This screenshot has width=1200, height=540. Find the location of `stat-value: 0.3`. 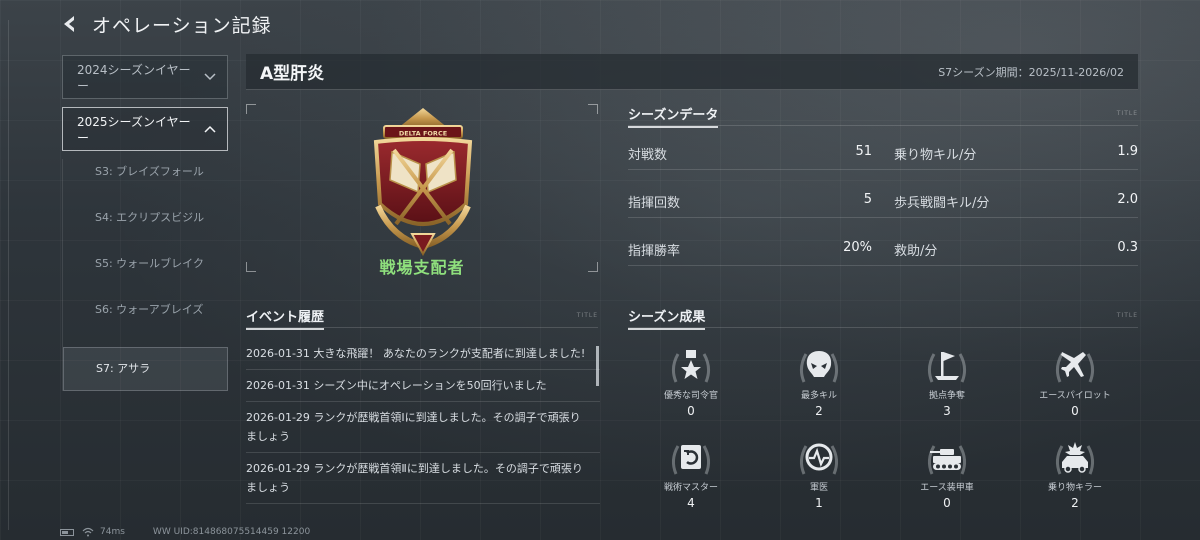

stat-value: 0.3 is located at coordinates (1127, 247).